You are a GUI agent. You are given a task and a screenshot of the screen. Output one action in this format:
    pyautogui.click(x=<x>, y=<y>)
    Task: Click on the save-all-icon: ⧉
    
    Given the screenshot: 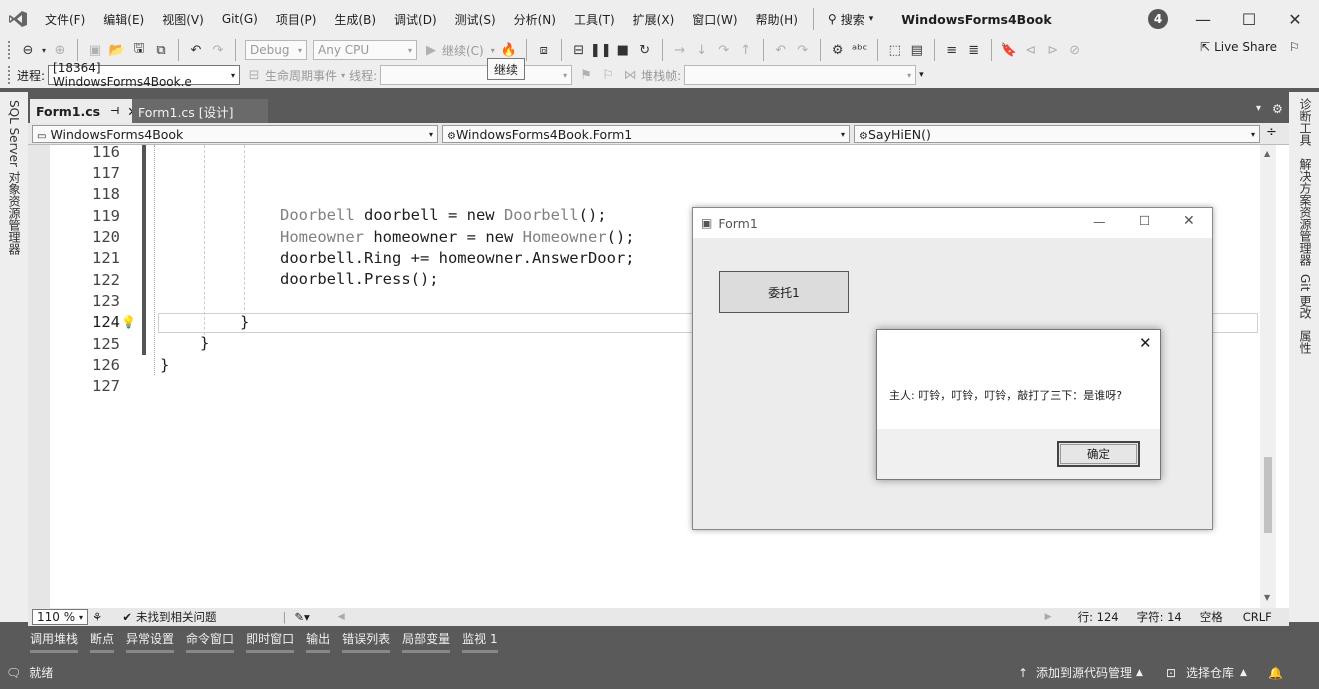 What is the action you would take?
    pyautogui.click(x=161, y=50)
    